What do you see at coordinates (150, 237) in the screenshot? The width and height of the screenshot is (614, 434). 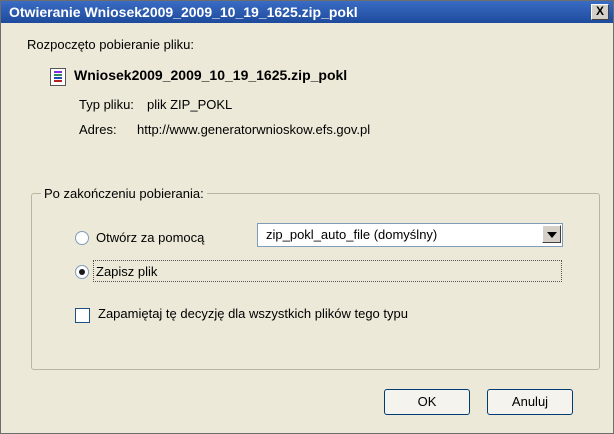 I see `open-with-label: Otwórz za pomocą` at bounding box center [150, 237].